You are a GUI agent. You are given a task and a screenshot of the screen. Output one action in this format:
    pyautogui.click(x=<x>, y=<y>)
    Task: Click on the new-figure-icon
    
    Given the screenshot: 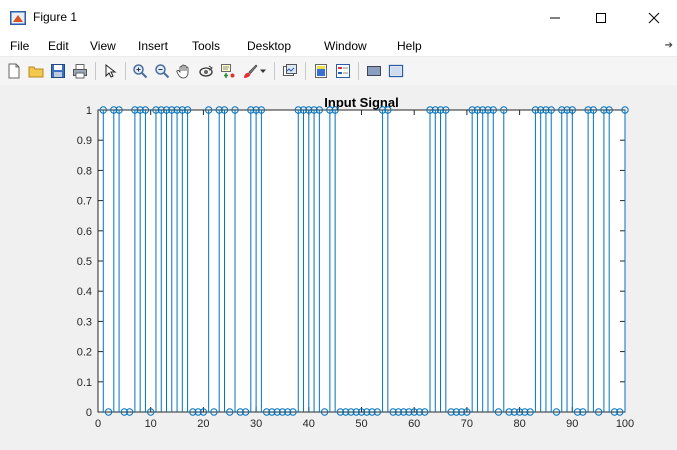 What is the action you would take?
    pyautogui.click(x=14, y=71)
    